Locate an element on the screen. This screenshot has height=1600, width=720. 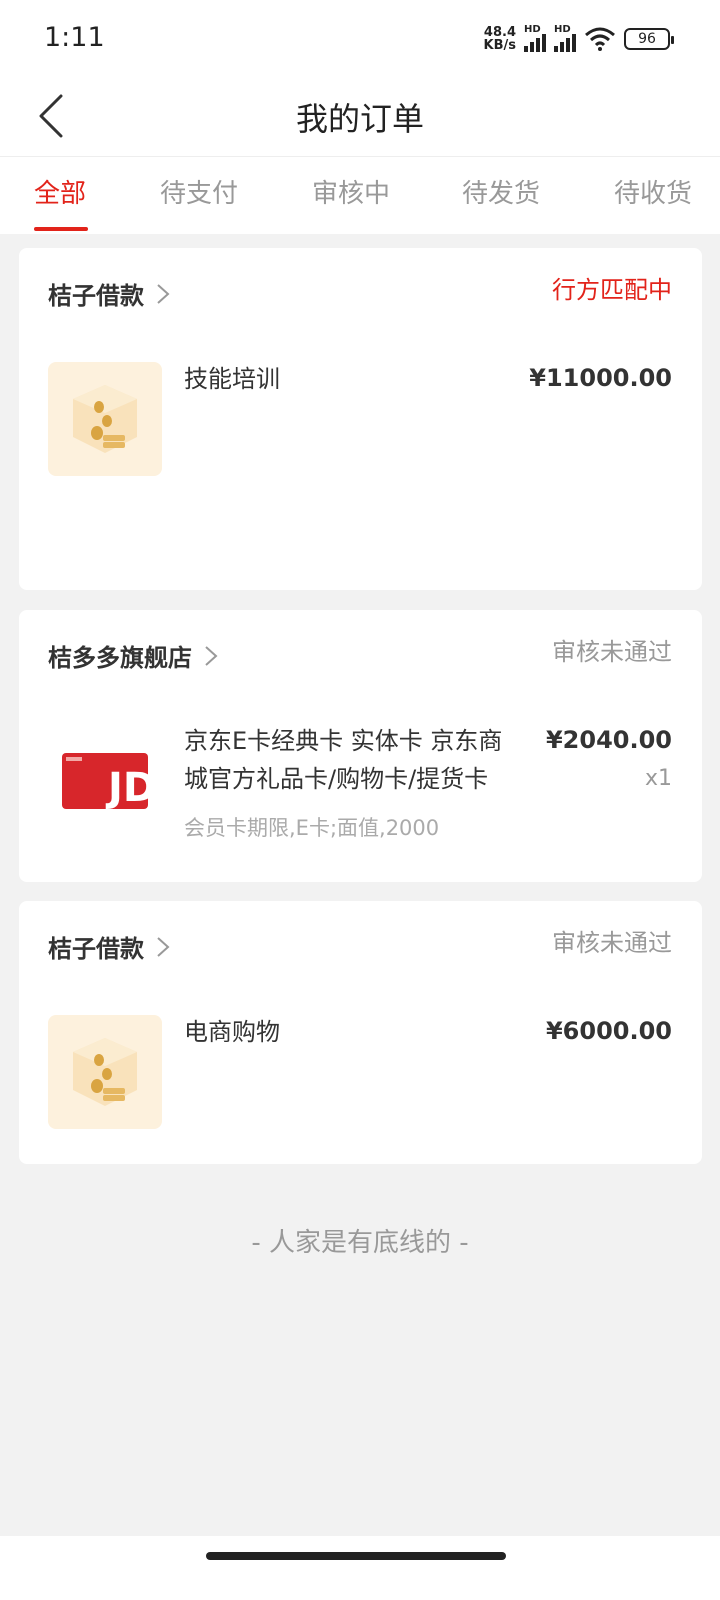
network-speed: 48.4 KB/s is located at coordinates (499, 39).